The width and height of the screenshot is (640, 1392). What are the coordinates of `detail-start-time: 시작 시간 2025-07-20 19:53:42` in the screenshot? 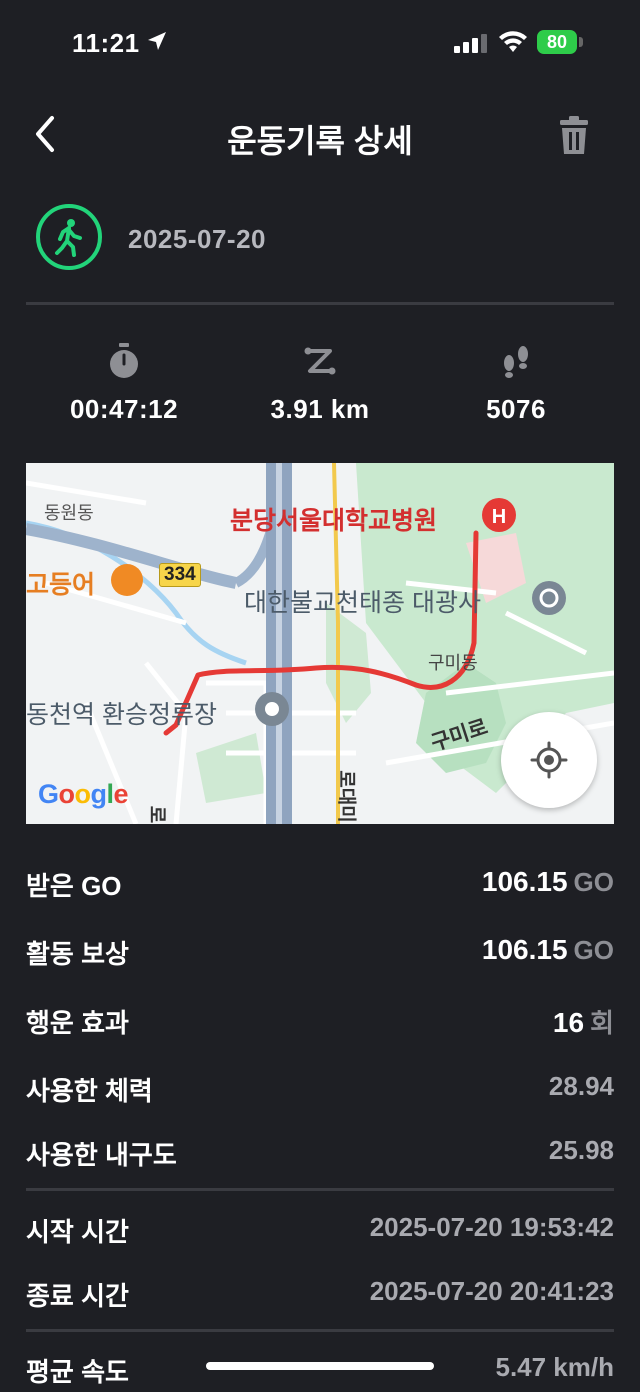 It's located at (320, 1229).